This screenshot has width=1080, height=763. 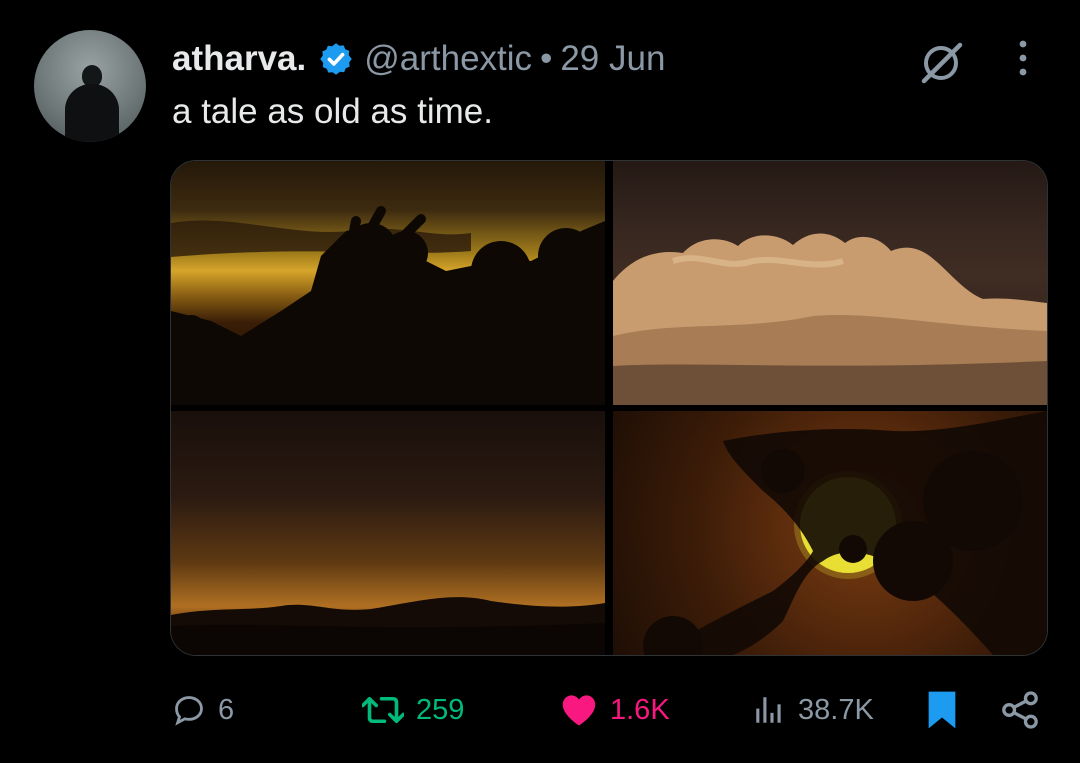 I want to click on repost-icon, so click(x=383, y=710).